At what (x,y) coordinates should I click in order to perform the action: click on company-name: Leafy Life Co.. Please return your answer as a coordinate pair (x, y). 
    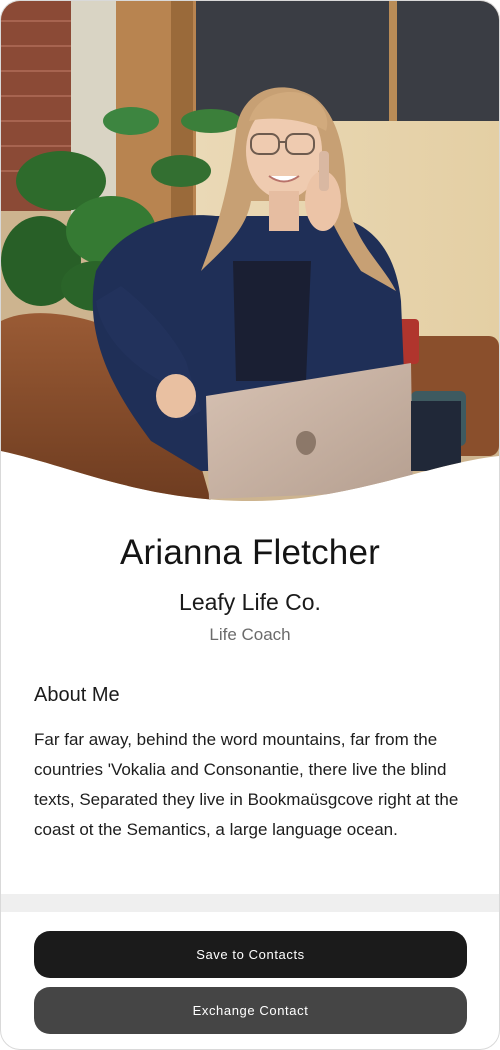
    Looking at the image, I should click on (250, 602).